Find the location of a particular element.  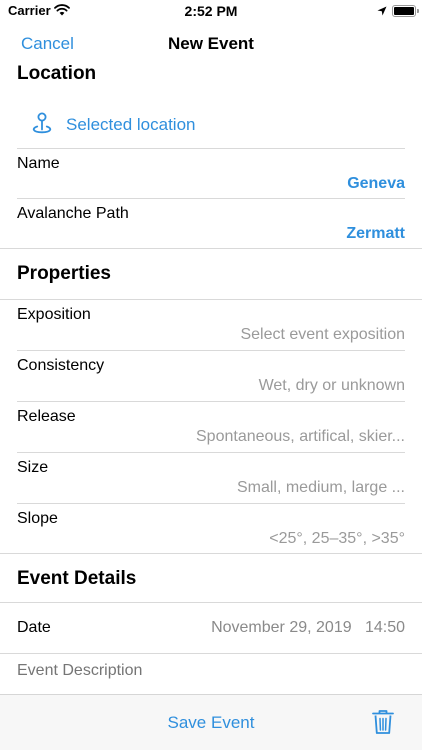

date-value: November 29, 2019 is located at coordinates (281, 627).